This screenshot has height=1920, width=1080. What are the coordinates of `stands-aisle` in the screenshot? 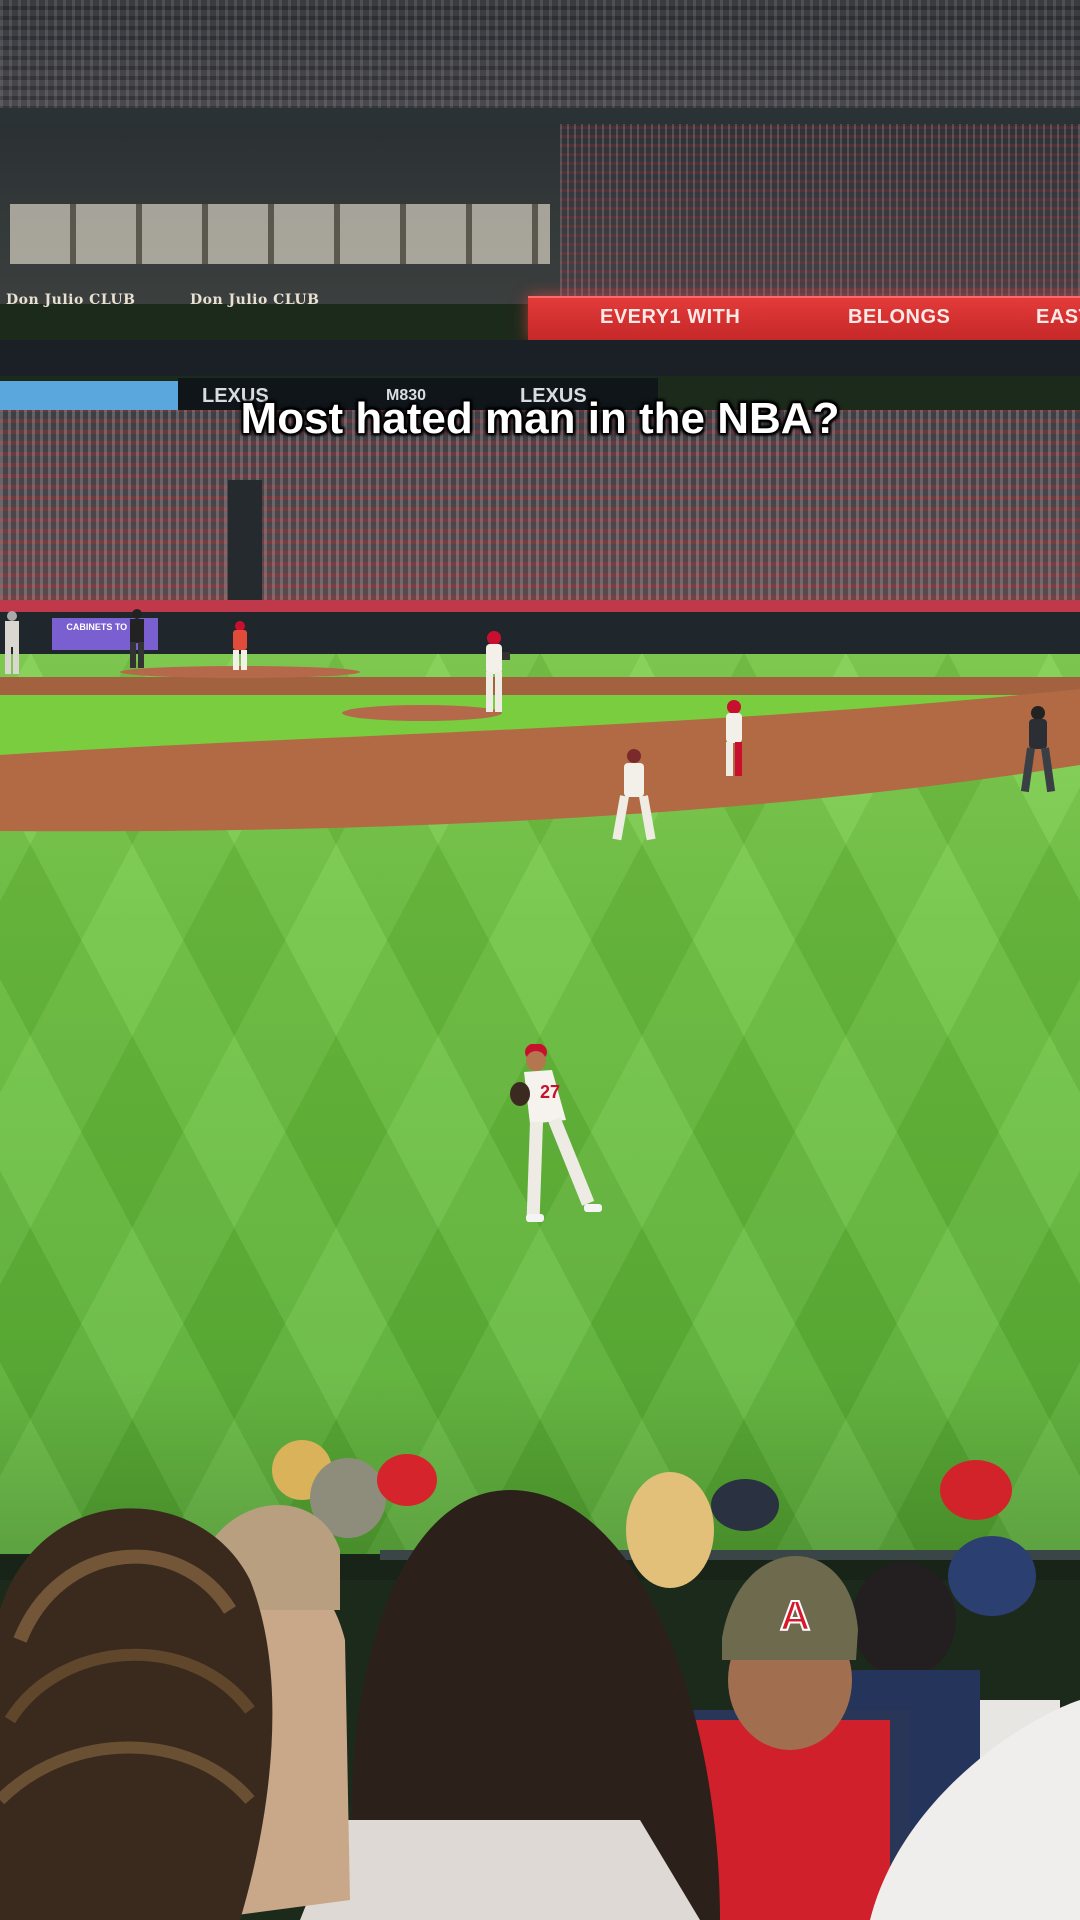 It's located at (245, 545).